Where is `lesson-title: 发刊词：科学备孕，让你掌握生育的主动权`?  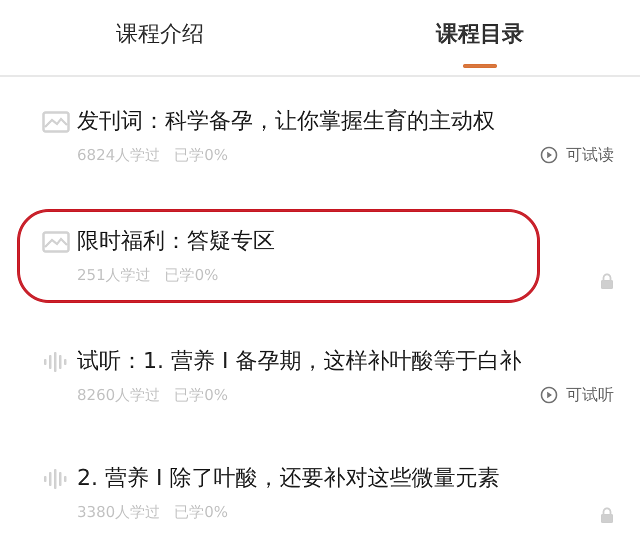
lesson-title: 发刊词：科学备孕，让你掌握生育的主动权 is located at coordinates (301, 122).